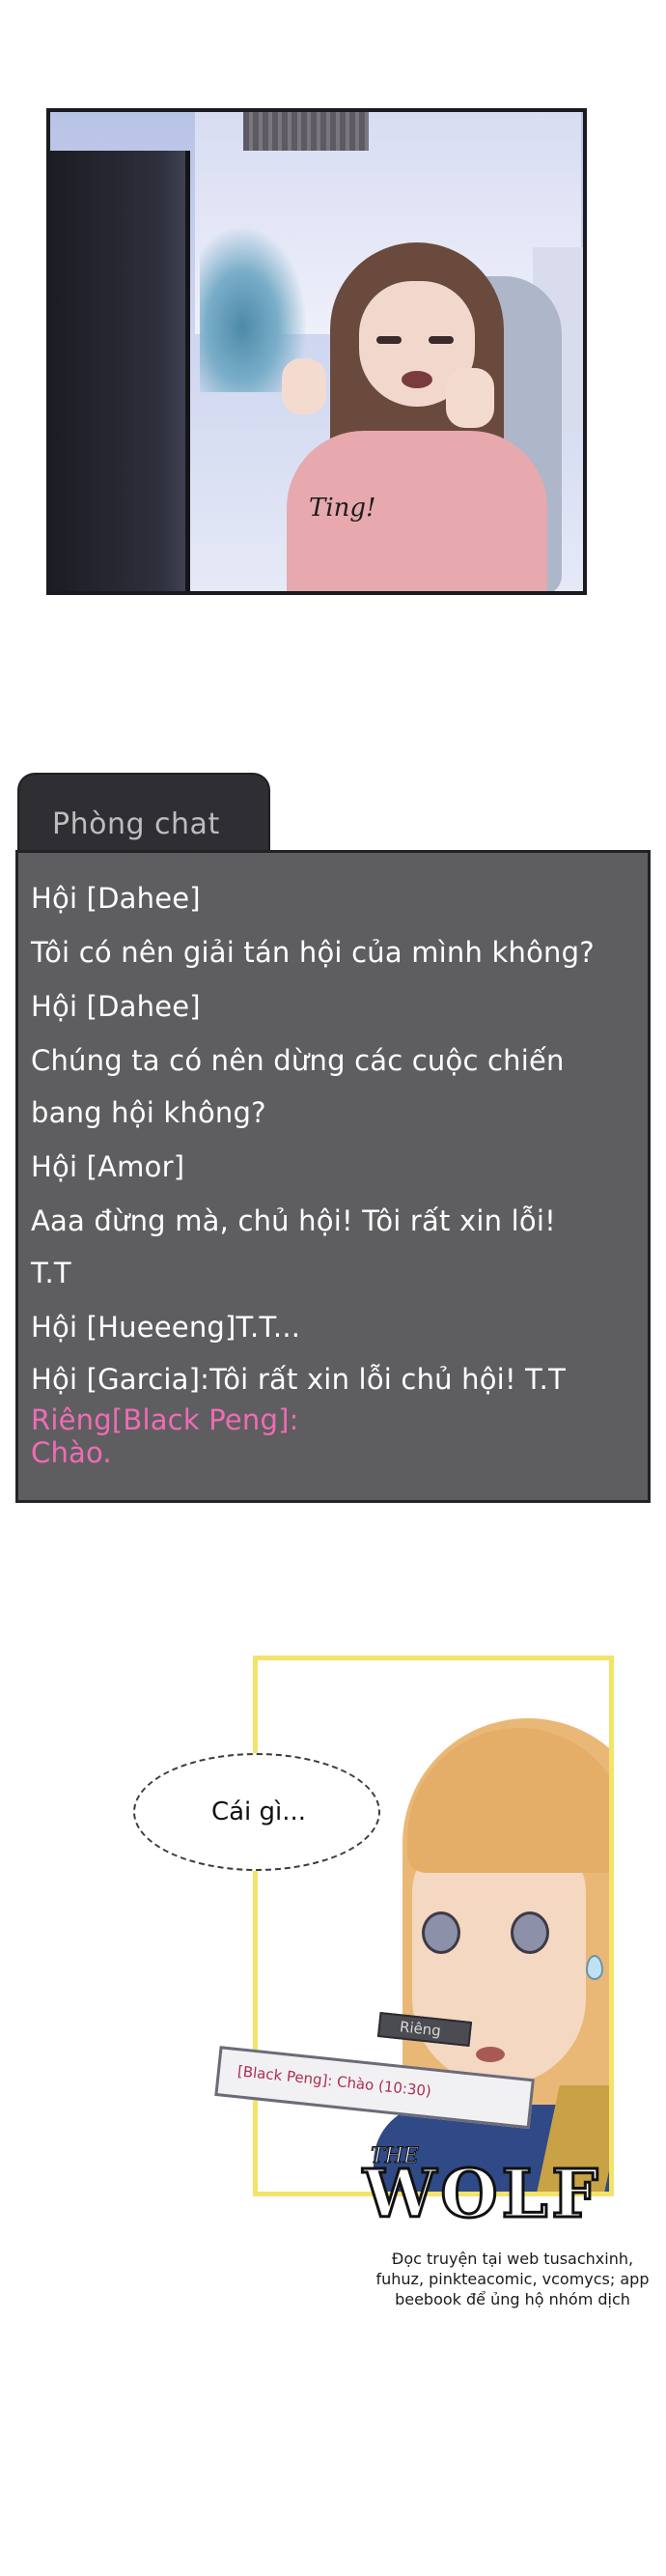 The image size is (666, 2576). Describe the element at coordinates (512, 2299) in the screenshot. I see `credit-line: beebook để ủng hộ nhóm dịch` at that location.